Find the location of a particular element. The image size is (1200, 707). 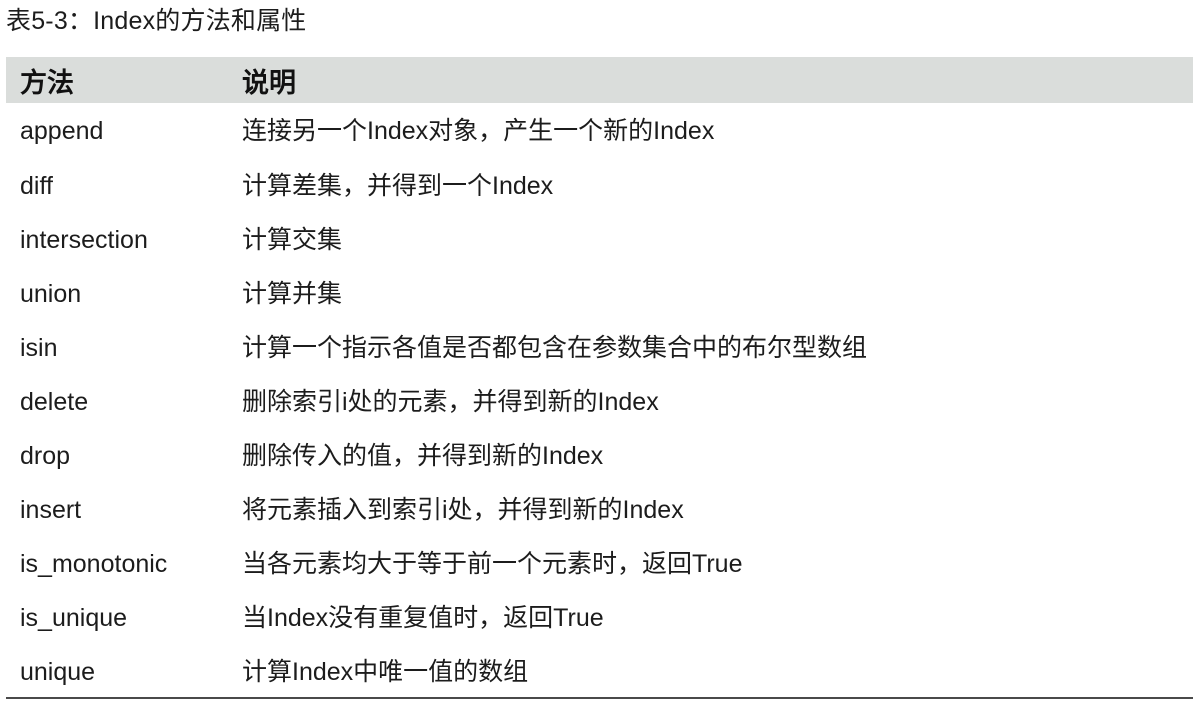

cell-method: delete is located at coordinates (54, 402).